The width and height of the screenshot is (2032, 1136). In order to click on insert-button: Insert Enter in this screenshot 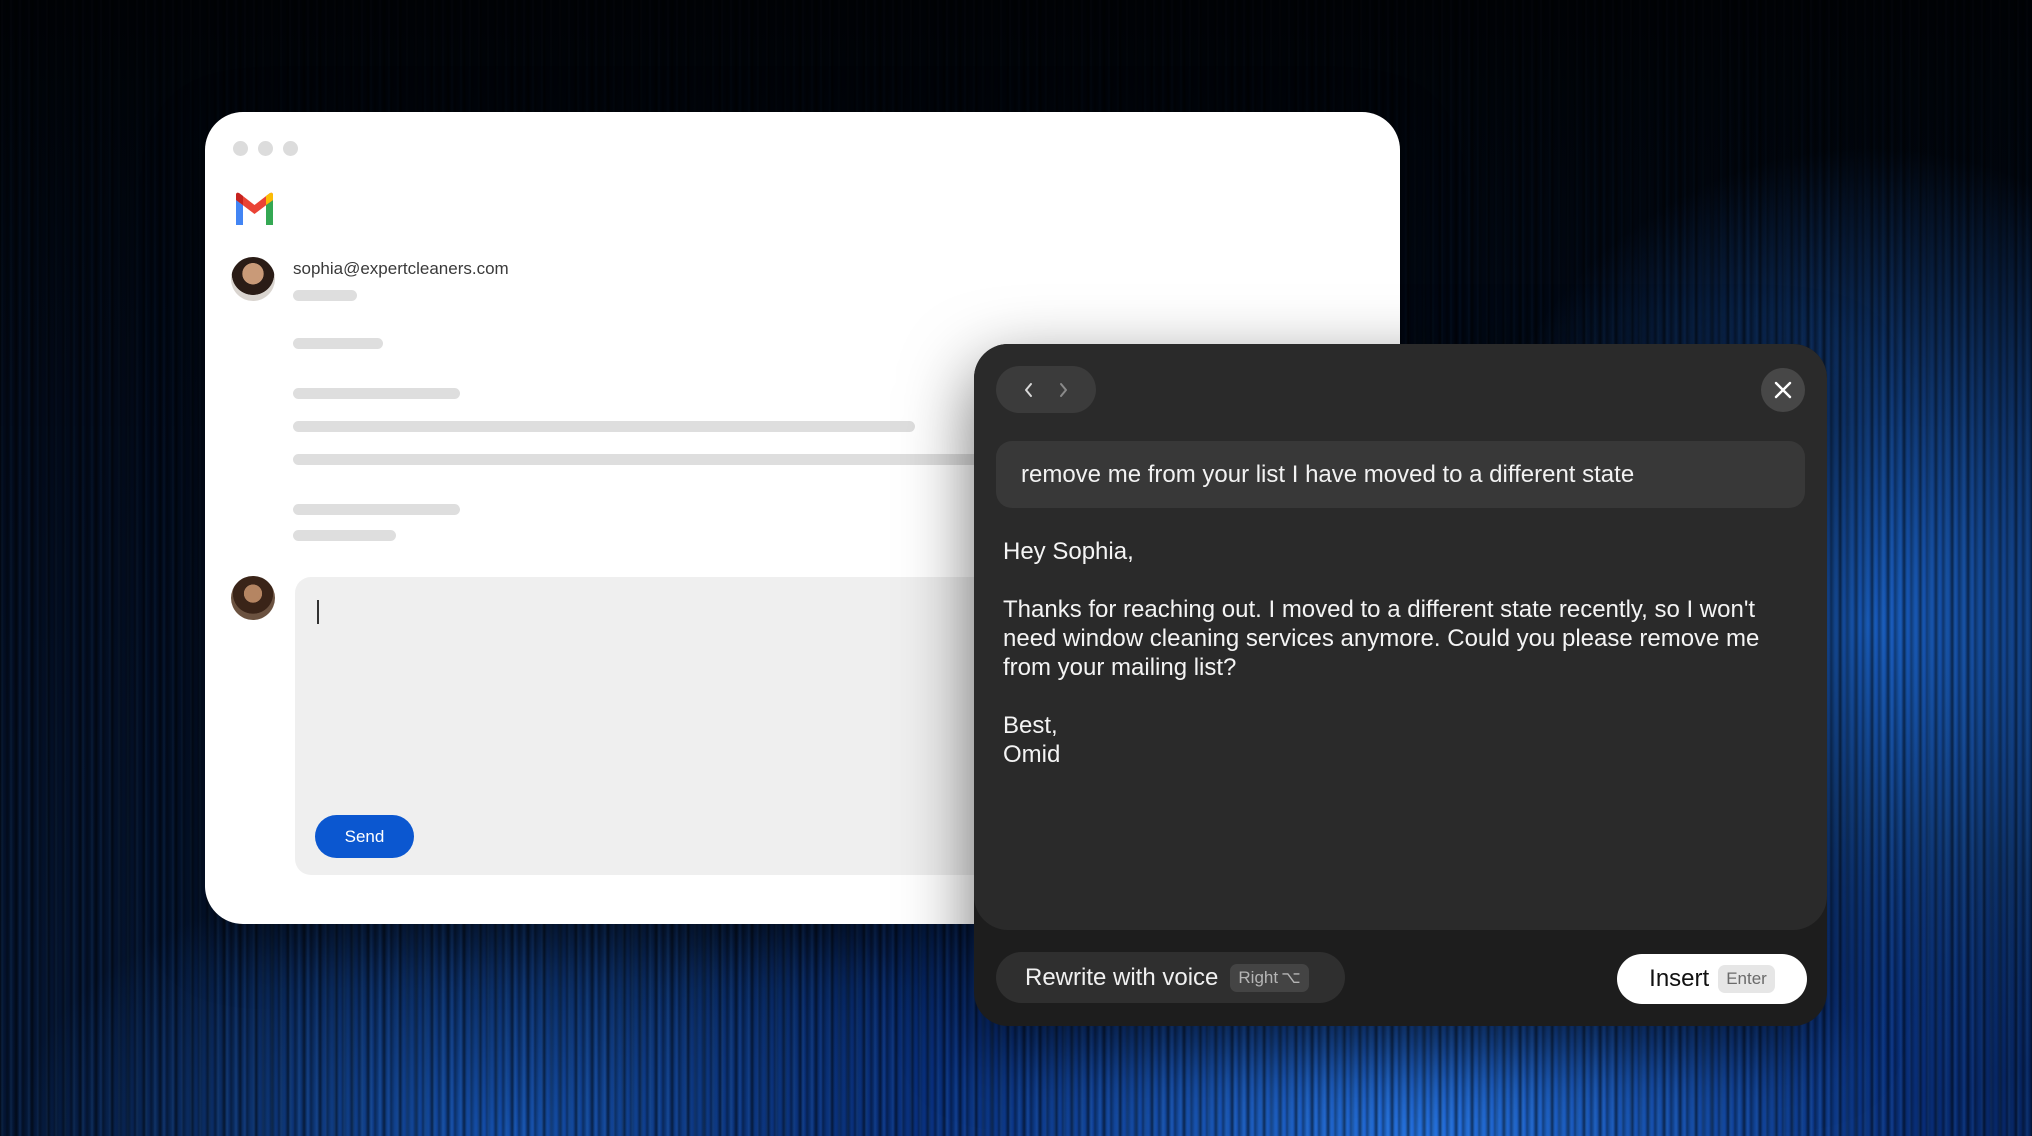, I will do `click(1712, 979)`.